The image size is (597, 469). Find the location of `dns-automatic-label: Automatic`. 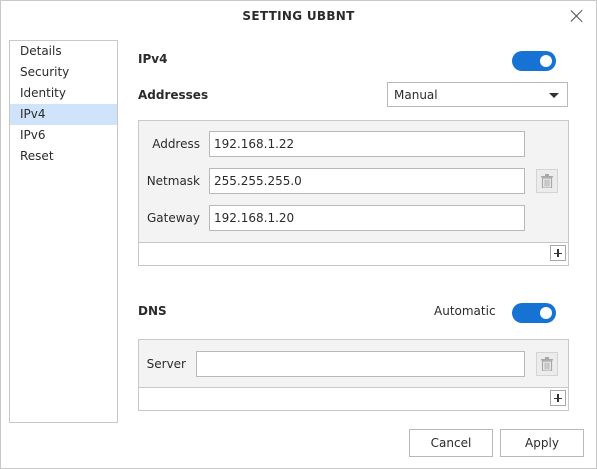

dns-automatic-label: Automatic is located at coordinates (465, 311).